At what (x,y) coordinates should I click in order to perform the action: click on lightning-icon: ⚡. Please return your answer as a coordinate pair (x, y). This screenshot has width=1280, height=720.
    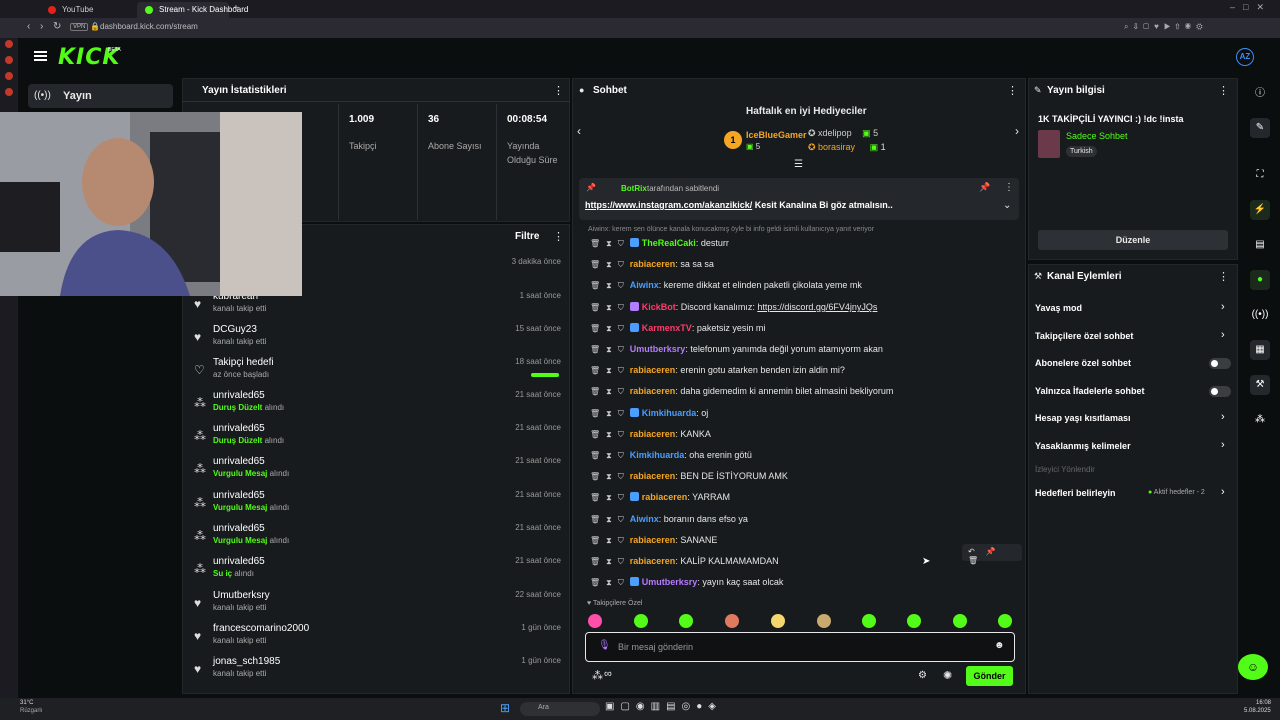
    Looking at the image, I should click on (1260, 210).